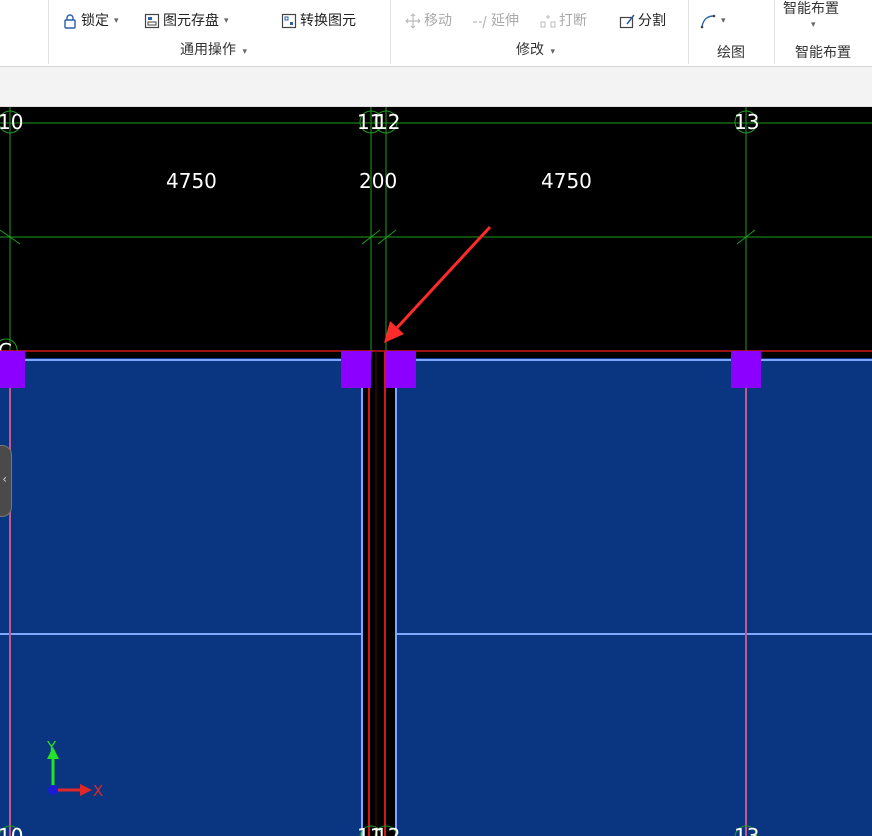 This screenshot has width=872, height=836. What do you see at coordinates (652, 21) in the screenshot?
I see `split-label: 分割` at bounding box center [652, 21].